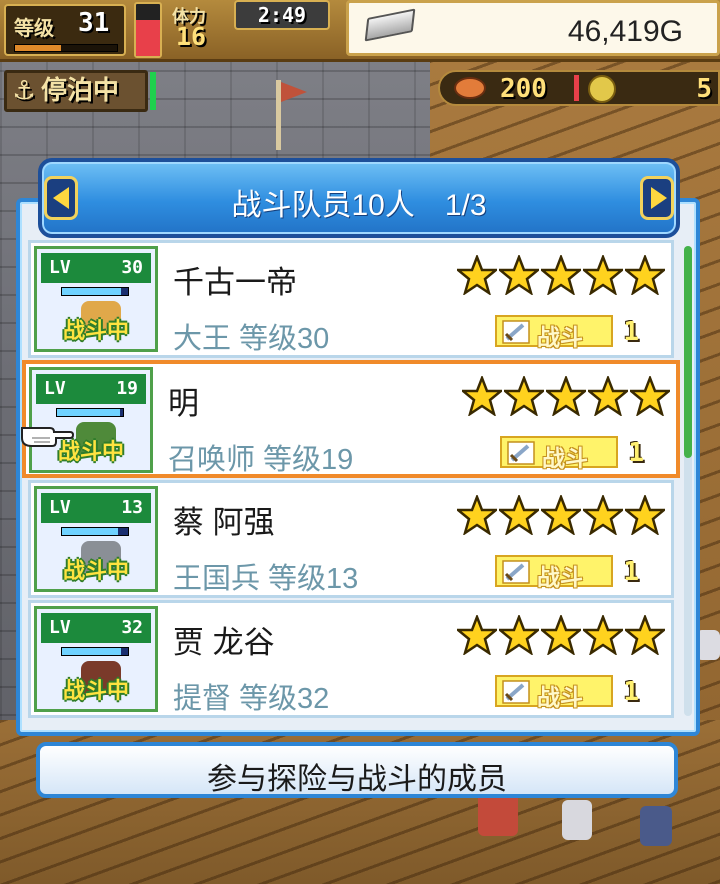  What do you see at coordinates (251, 339) in the screenshot?
I see `member-class-level: 大王 等级30` at bounding box center [251, 339].